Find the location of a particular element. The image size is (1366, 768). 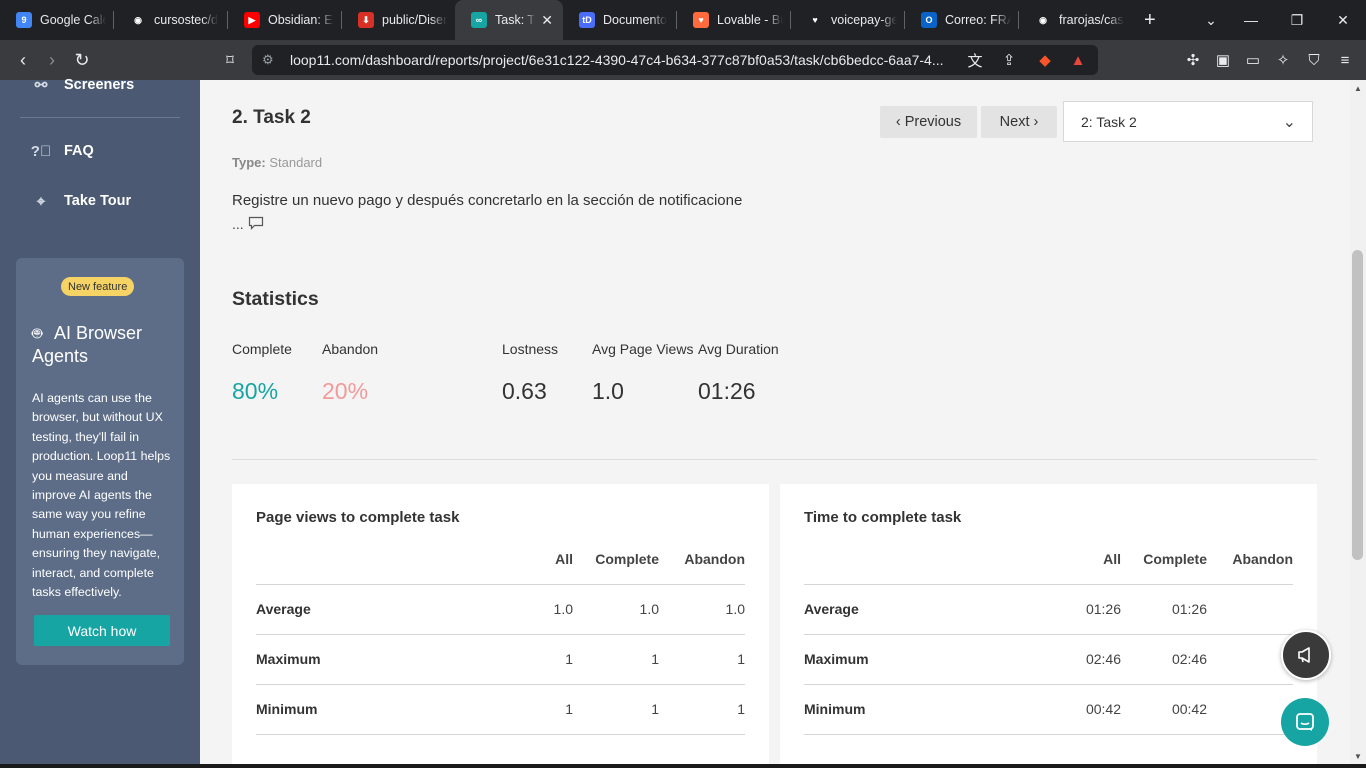

section-divider is located at coordinates (774, 459).